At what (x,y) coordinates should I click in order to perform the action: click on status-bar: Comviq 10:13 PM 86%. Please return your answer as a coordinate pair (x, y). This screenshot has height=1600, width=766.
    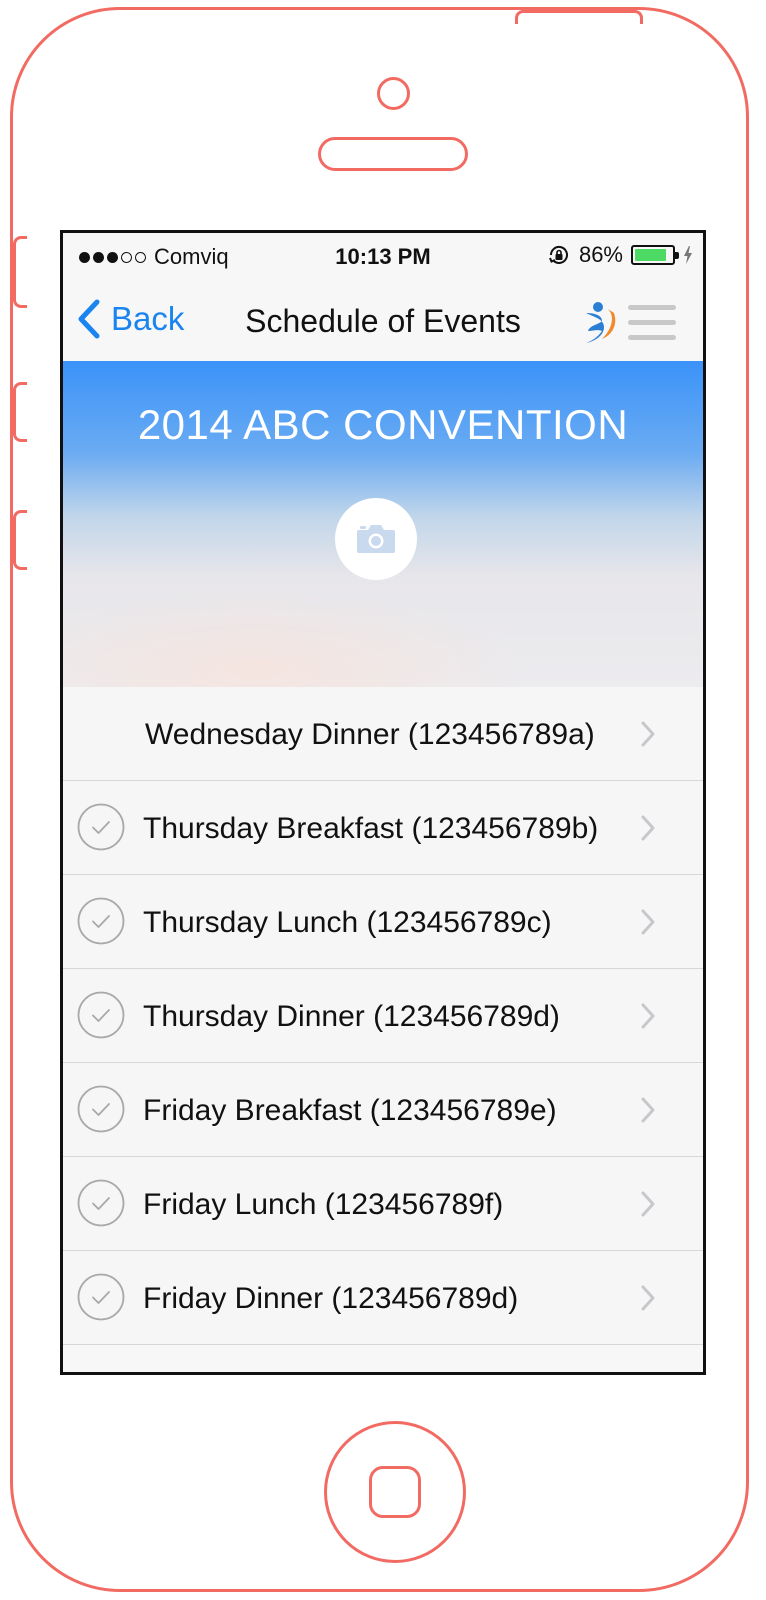
    Looking at the image, I should click on (383, 255).